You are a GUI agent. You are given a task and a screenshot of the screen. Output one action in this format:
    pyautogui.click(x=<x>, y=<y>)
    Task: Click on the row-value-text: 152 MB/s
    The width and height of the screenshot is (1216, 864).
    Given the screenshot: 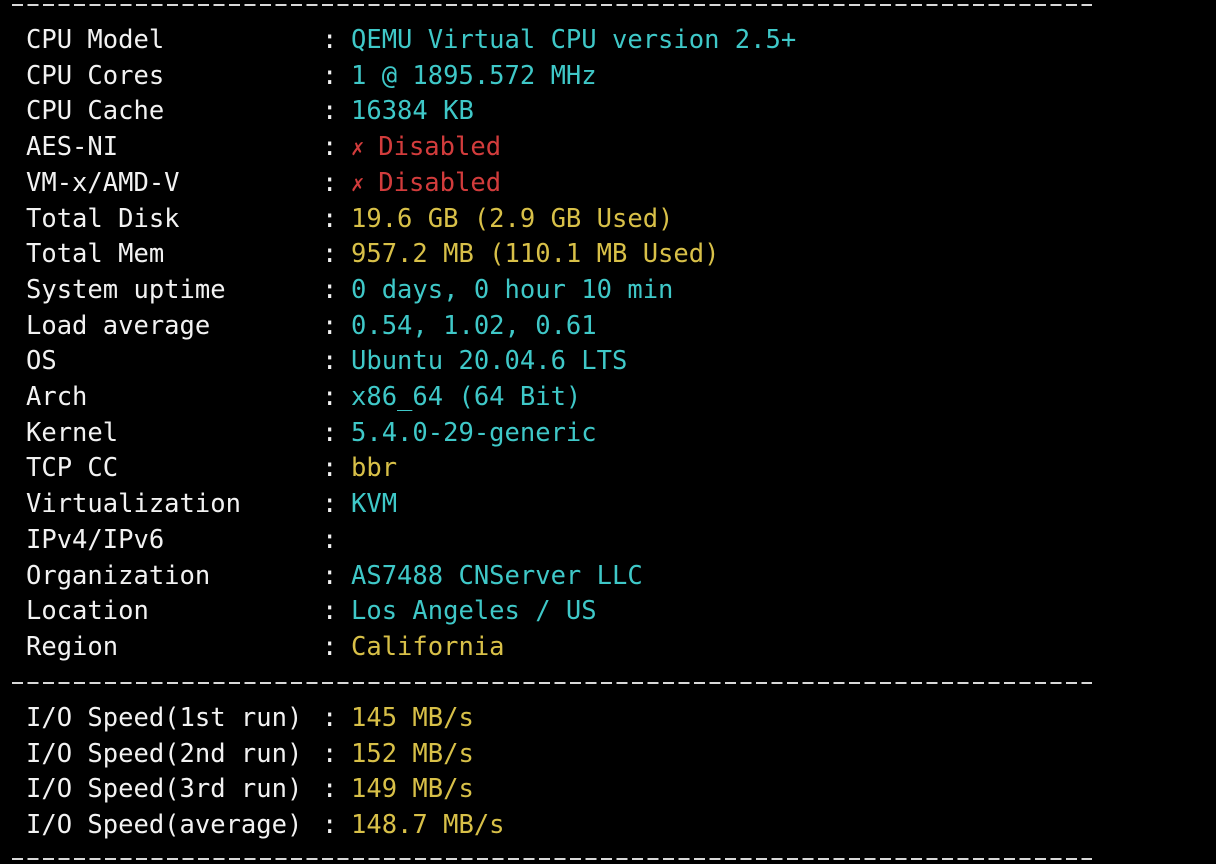 What is the action you would take?
    pyautogui.click(x=412, y=753)
    